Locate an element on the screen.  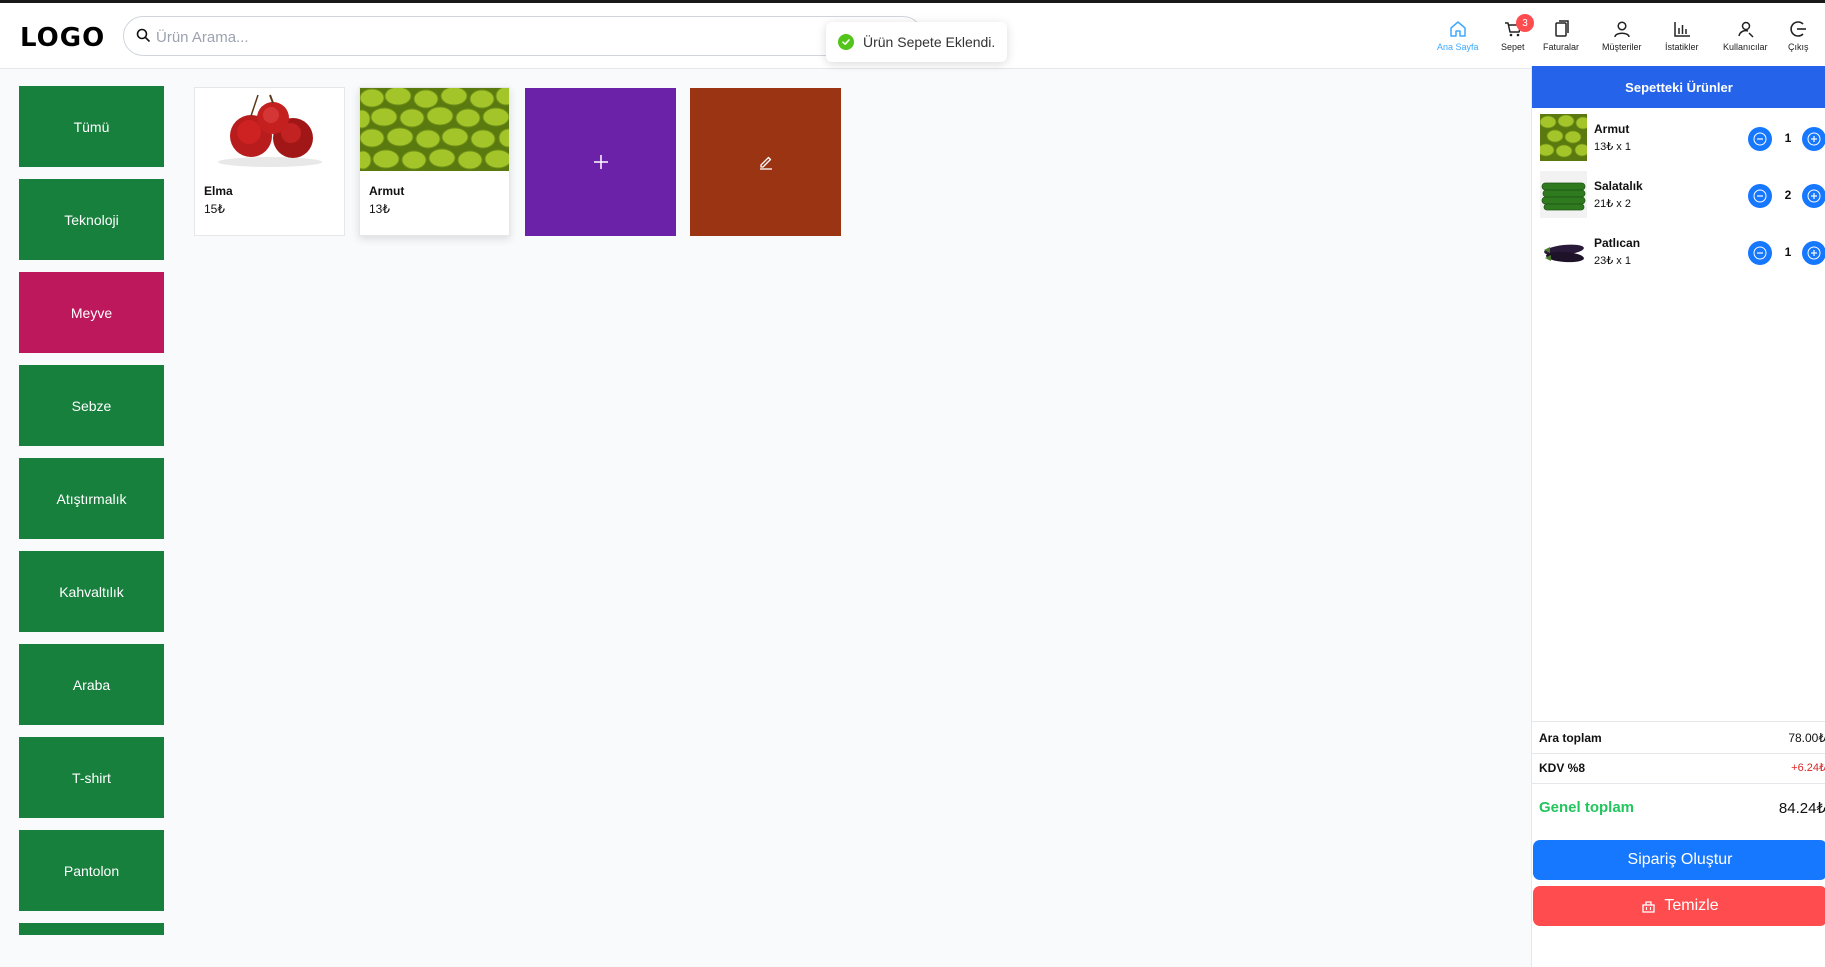
toast-message: Ürün Sepete Eklendi. is located at coordinates (929, 42).